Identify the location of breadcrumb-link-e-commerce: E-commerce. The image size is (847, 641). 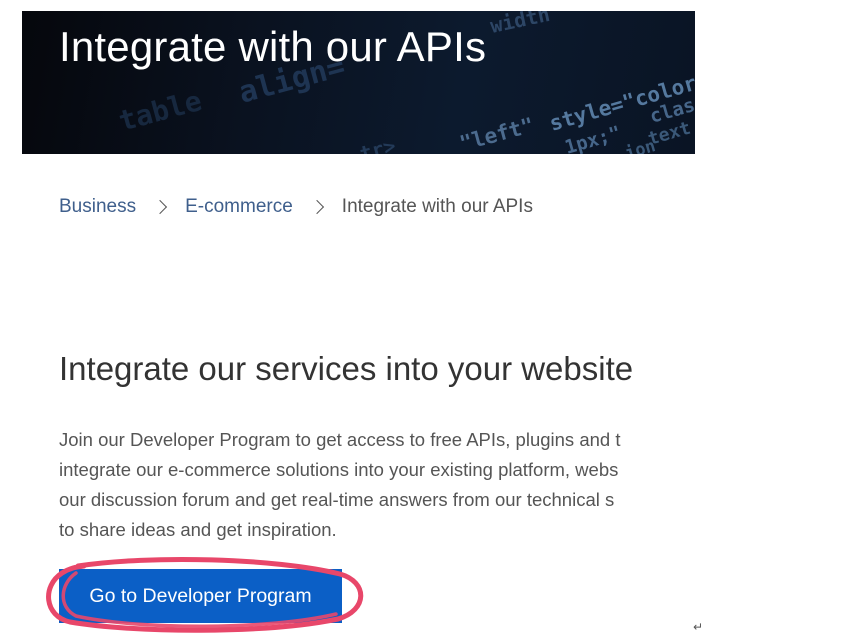
(239, 207).